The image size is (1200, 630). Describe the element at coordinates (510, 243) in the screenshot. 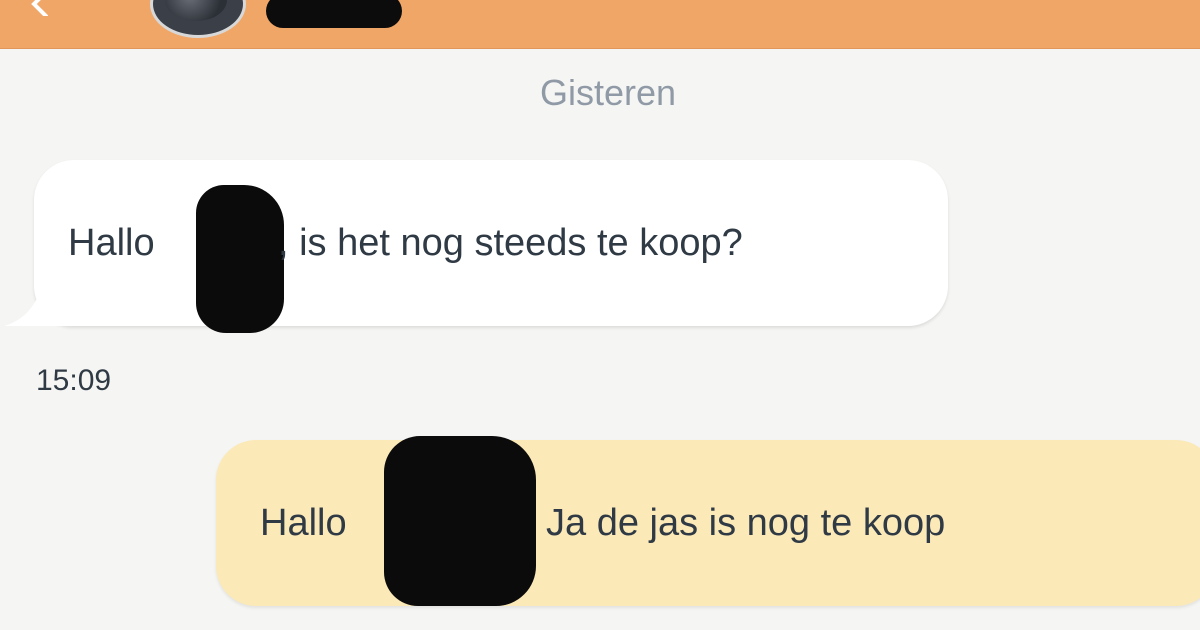

I see `message-text: , is het nog steeds te koop?` at that location.